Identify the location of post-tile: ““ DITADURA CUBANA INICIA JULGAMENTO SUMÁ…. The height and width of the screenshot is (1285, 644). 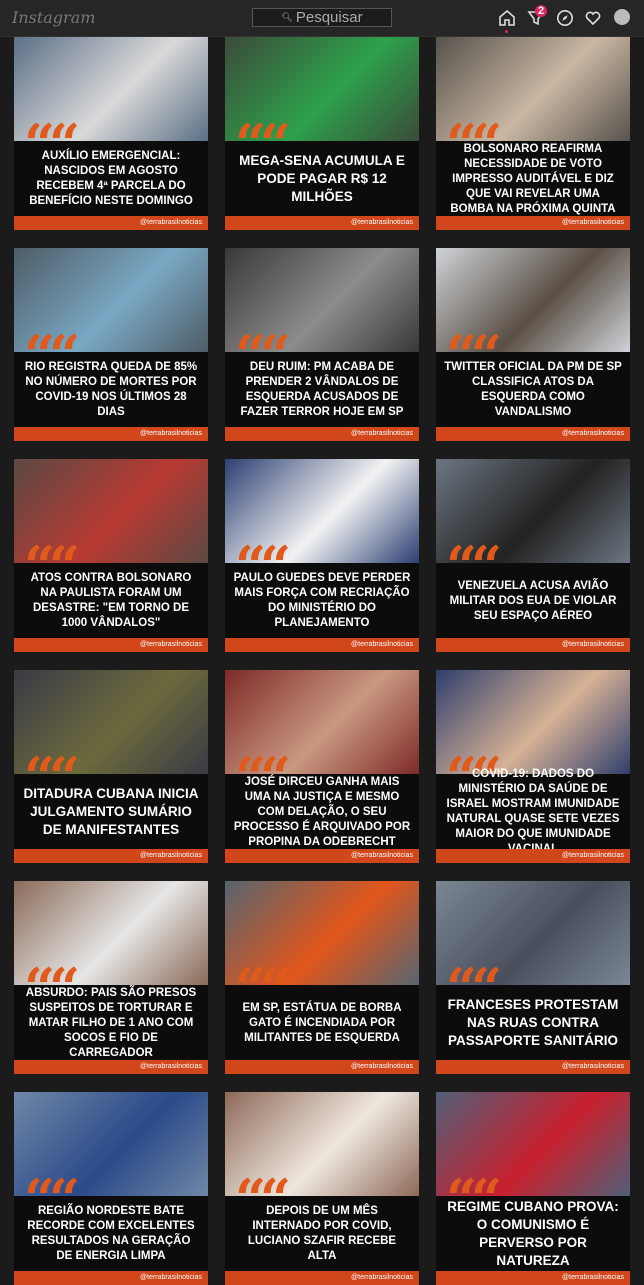
(111, 766).